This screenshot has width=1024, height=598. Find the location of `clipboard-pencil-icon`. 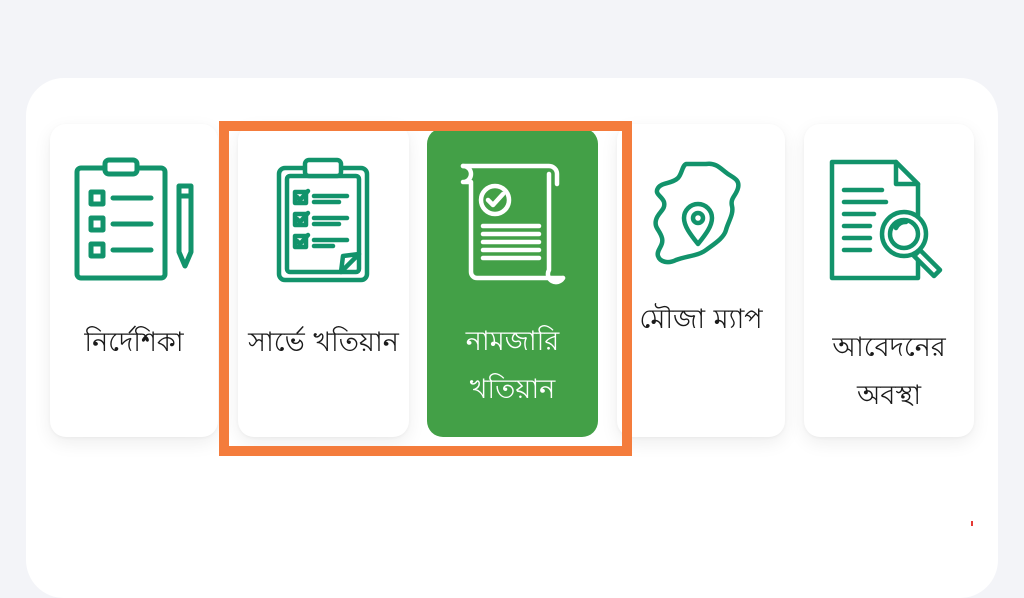

clipboard-pencil-icon is located at coordinates (134, 221).